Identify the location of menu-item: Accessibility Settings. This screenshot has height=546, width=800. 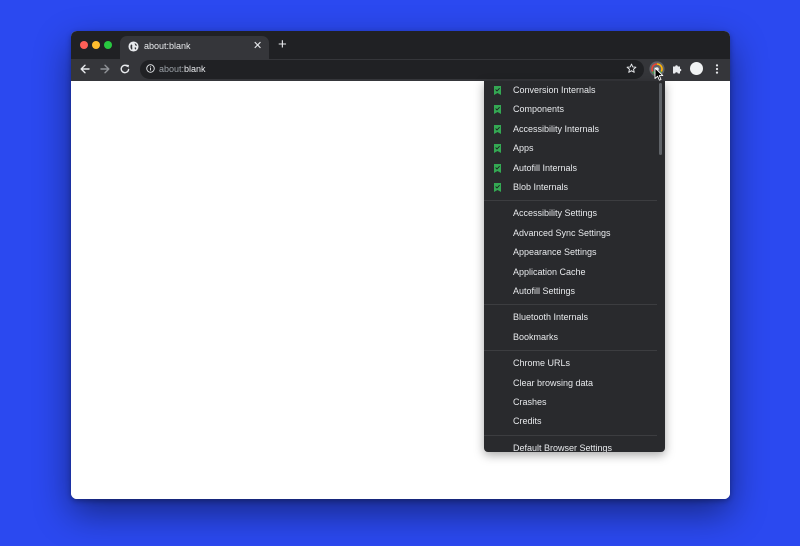
(570, 213).